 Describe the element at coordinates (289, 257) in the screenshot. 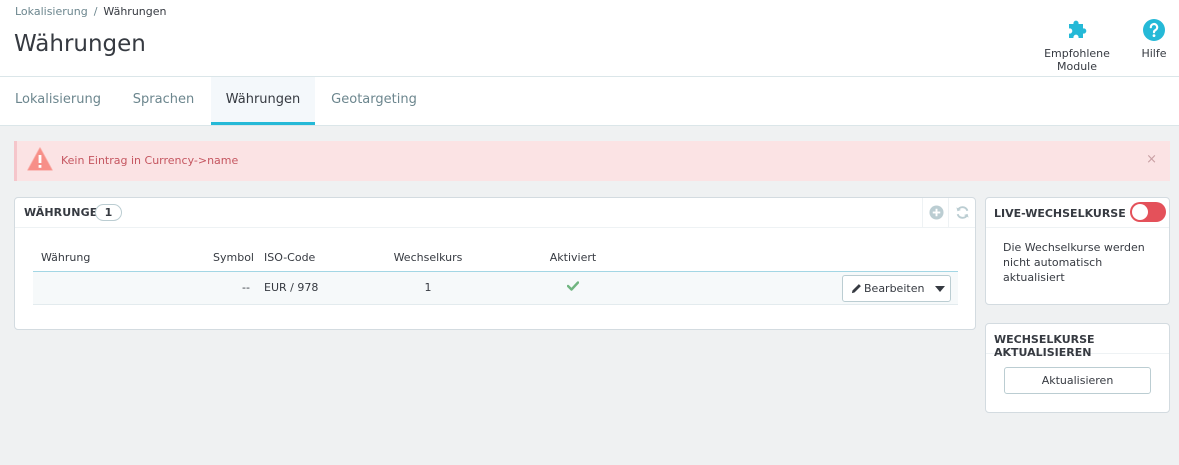

I see `column-header-iso-code: ISO-Code` at that location.